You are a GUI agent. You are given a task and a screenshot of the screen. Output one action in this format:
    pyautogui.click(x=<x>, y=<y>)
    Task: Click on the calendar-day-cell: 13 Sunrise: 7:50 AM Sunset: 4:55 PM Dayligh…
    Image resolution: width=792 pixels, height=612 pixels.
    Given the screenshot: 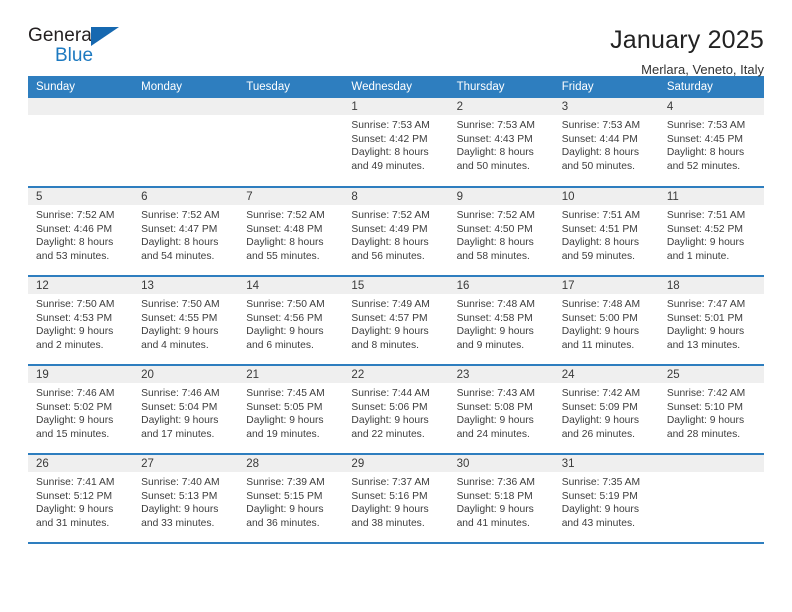 What is the action you would take?
    pyautogui.click(x=186, y=321)
    